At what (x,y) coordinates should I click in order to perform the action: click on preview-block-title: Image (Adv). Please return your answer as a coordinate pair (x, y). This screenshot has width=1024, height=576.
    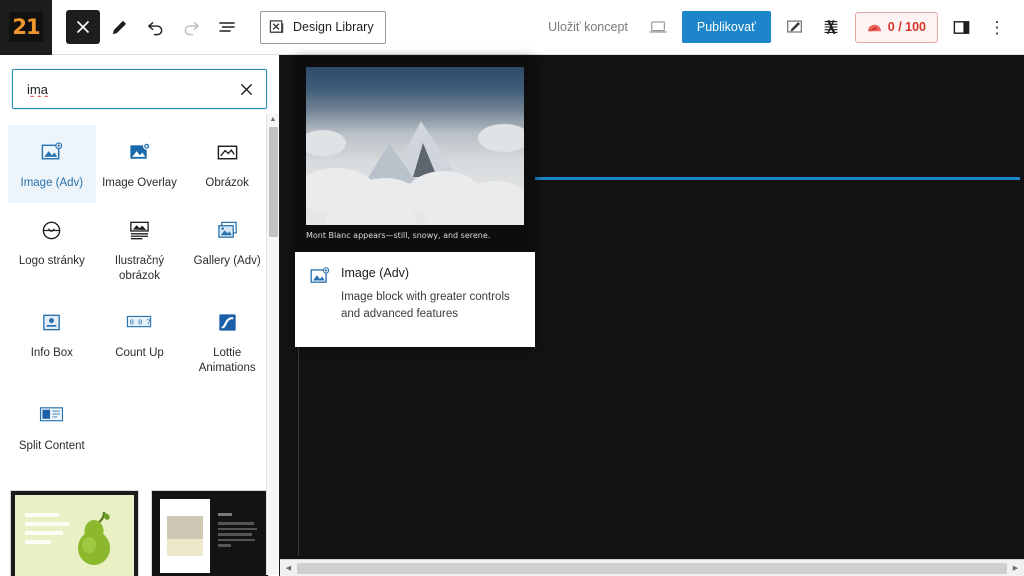
    Looking at the image, I should click on (375, 273).